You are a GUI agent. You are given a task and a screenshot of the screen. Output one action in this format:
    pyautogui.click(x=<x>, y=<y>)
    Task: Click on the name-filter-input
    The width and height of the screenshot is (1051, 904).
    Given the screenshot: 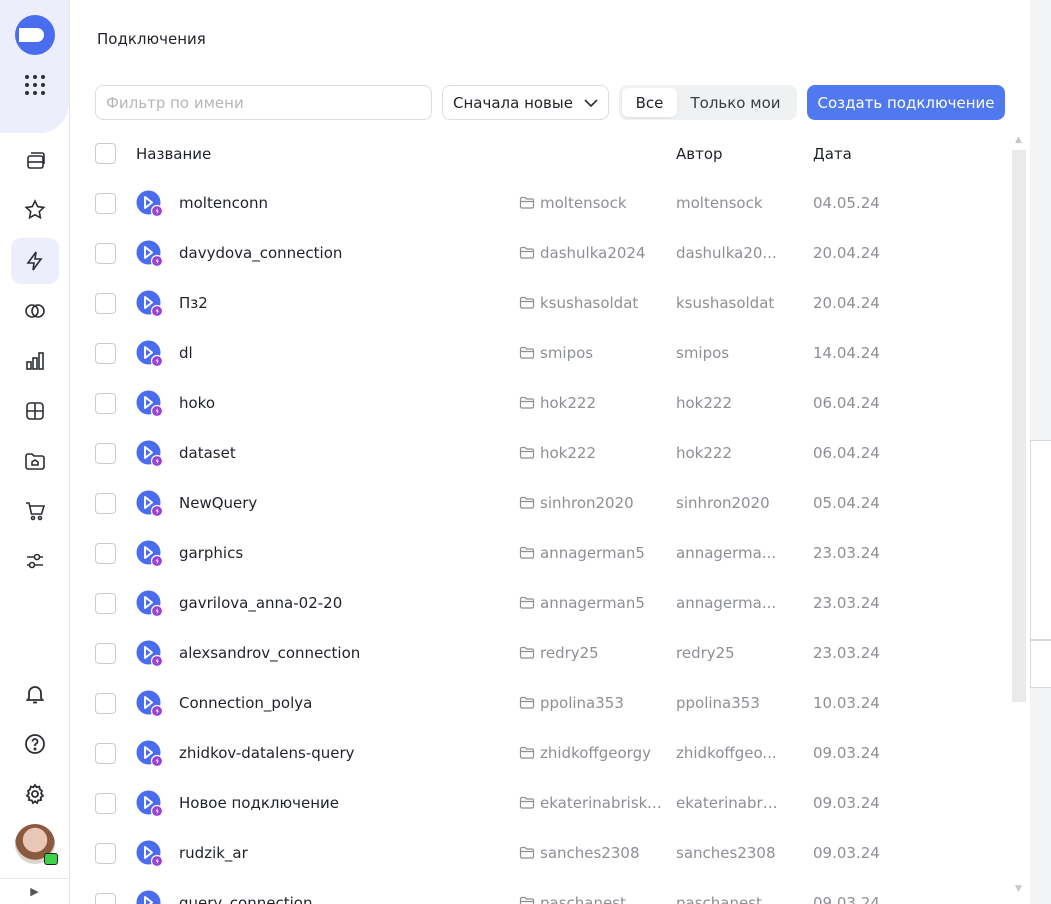 What is the action you would take?
    pyautogui.click(x=263, y=102)
    